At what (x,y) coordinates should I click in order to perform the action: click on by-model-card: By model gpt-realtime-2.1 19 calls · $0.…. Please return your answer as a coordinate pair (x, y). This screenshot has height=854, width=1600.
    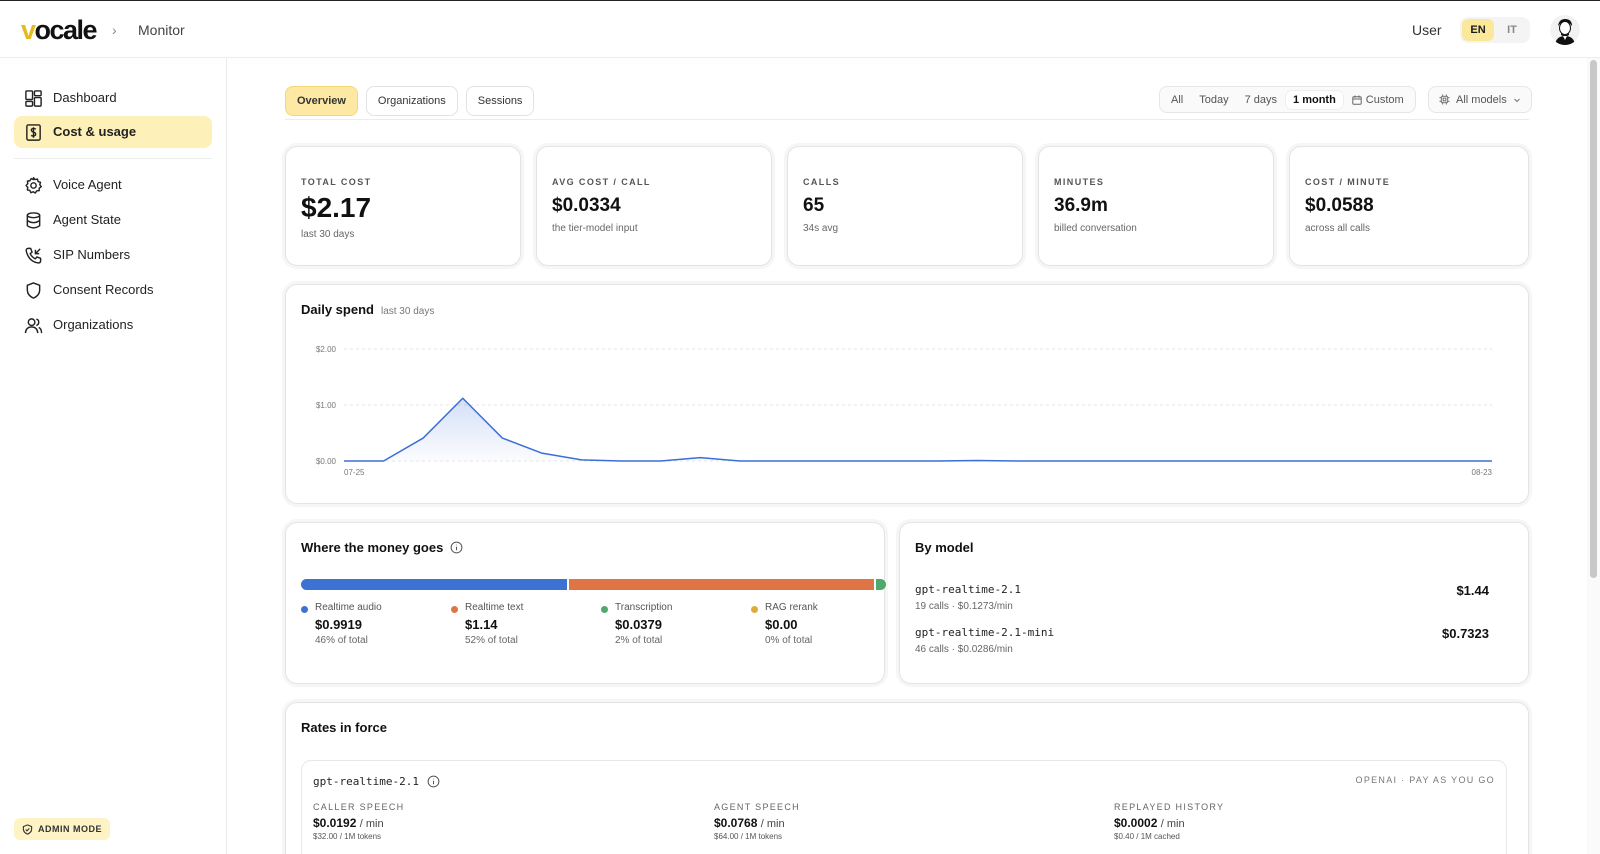
    Looking at the image, I should click on (1214, 603).